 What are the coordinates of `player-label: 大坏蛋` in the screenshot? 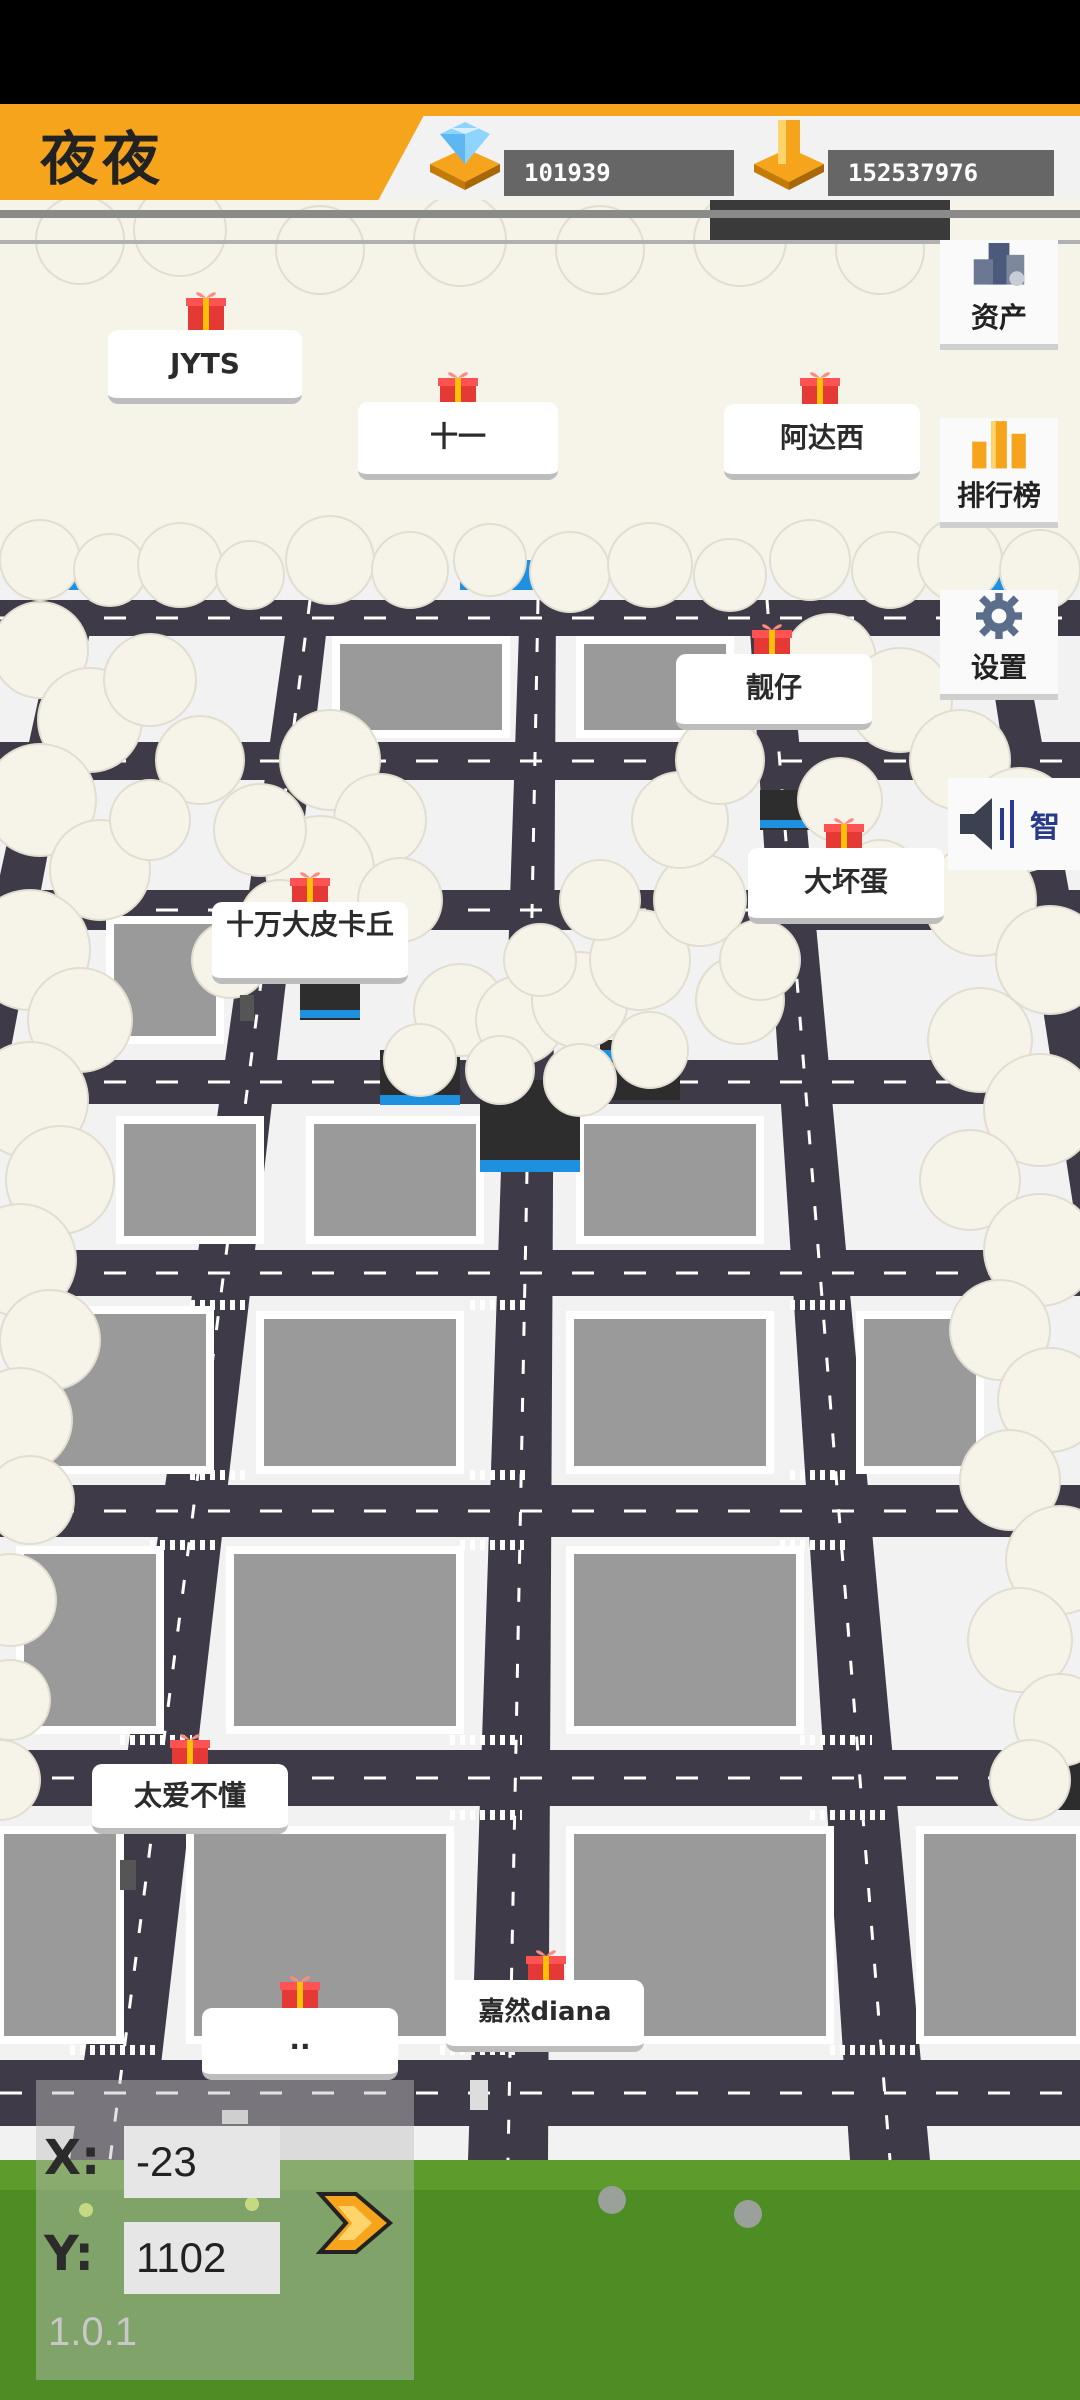 It's located at (846, 886).